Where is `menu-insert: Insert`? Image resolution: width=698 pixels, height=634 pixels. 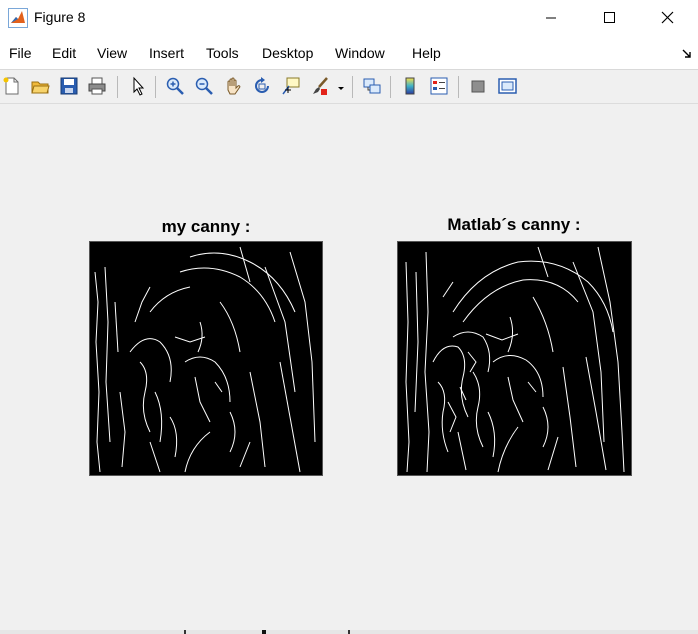
menu-insert: Insert is located at coordinates (166, 53).